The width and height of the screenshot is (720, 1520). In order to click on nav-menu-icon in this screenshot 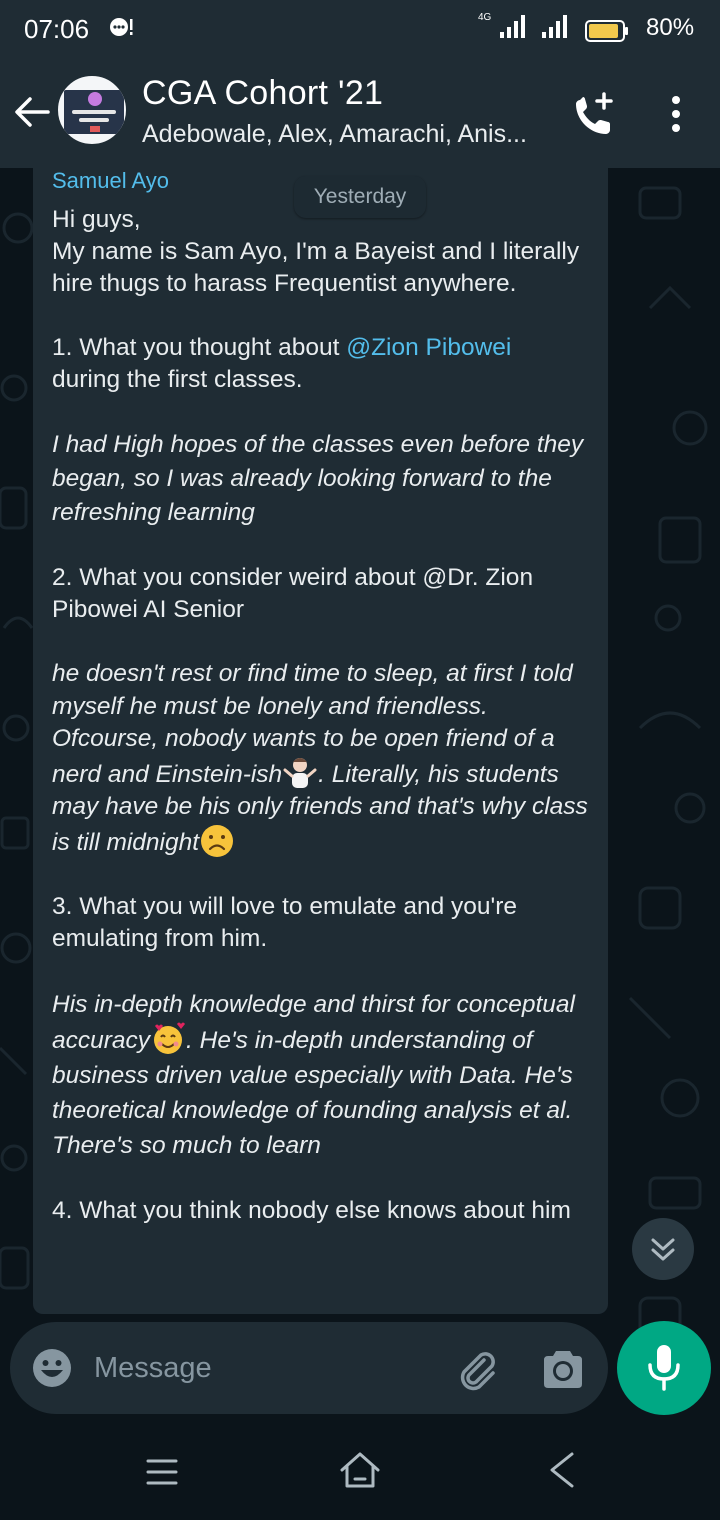, I will do `click(162, 1472)`.